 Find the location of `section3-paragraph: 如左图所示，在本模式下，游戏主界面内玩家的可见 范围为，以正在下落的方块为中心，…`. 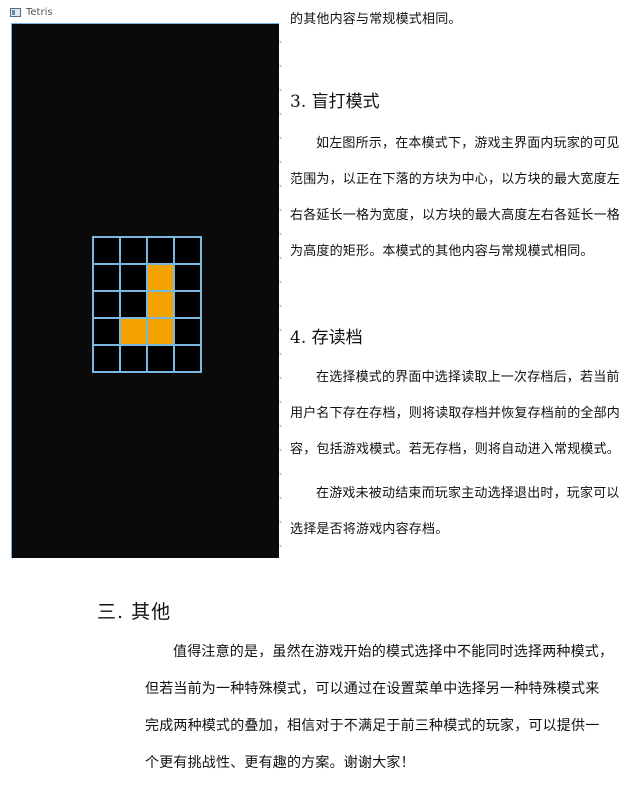

section3-paragraph: 如左图所示，在本模式下，游戏主界面内玩家的可见 范围为，以正在下落的方块为中心，… is located at coordinates (457, 198).